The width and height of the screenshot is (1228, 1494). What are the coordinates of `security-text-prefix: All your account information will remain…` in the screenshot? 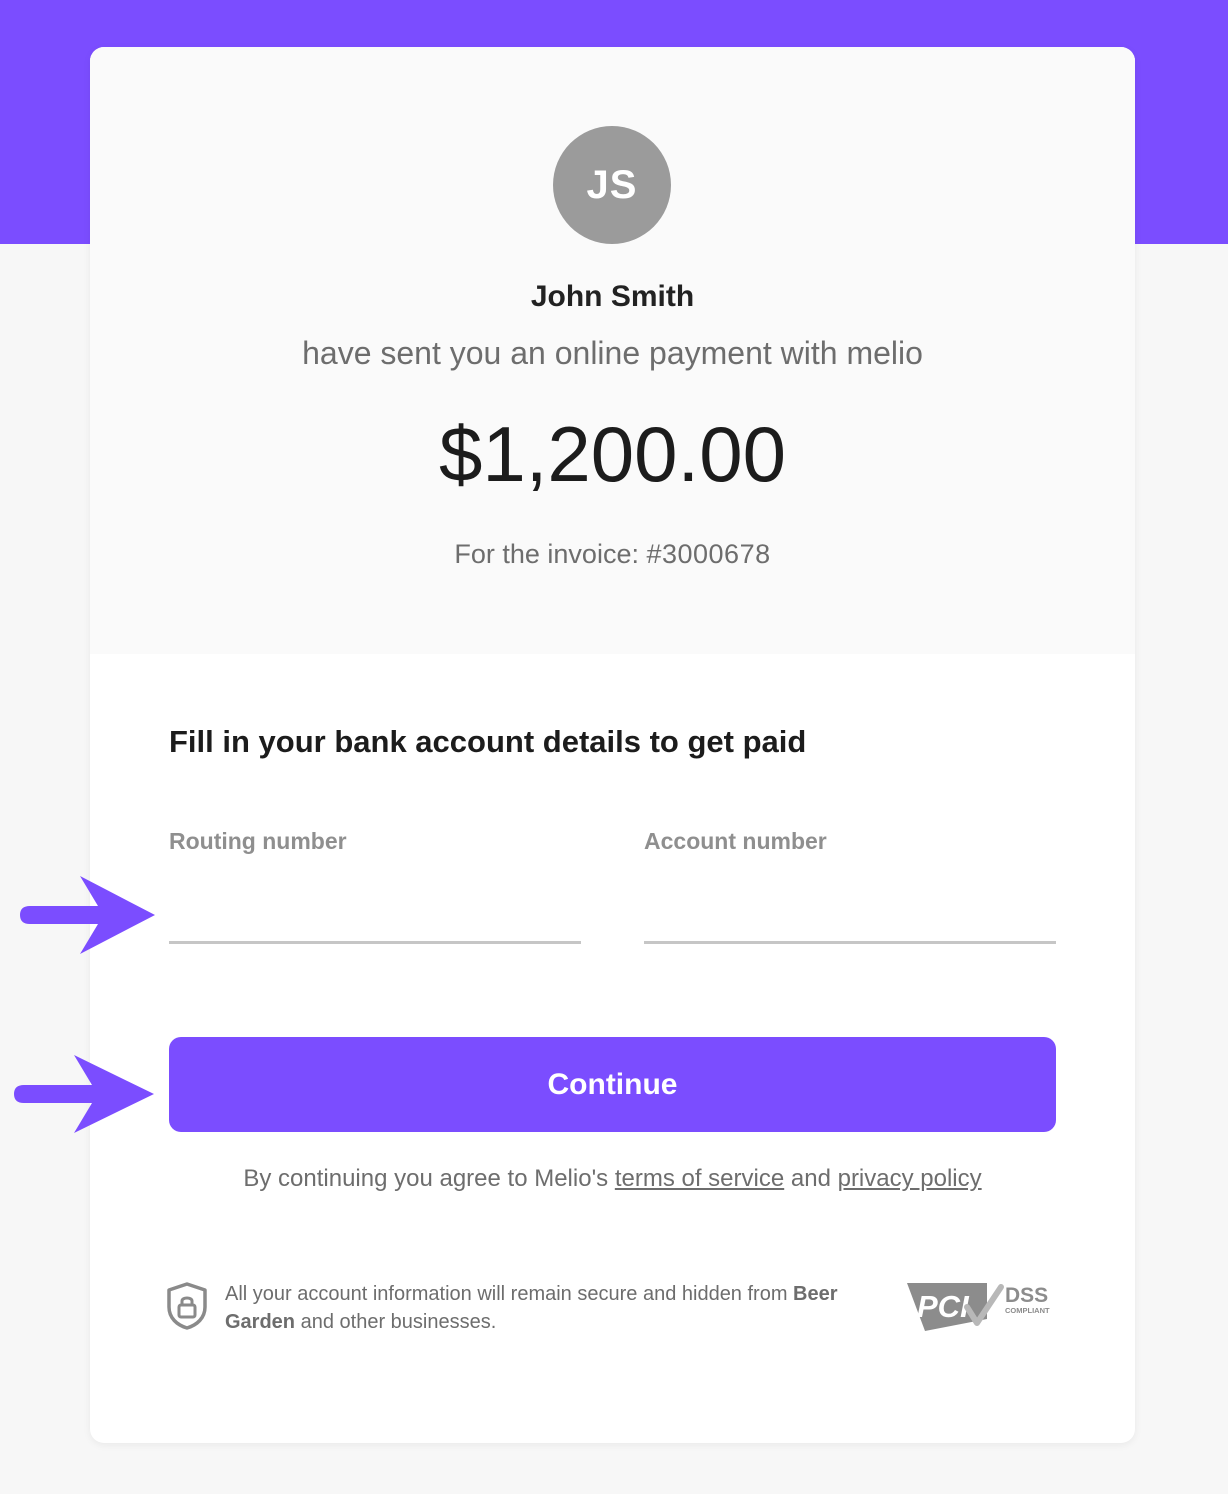 It's located at (509, 1294).